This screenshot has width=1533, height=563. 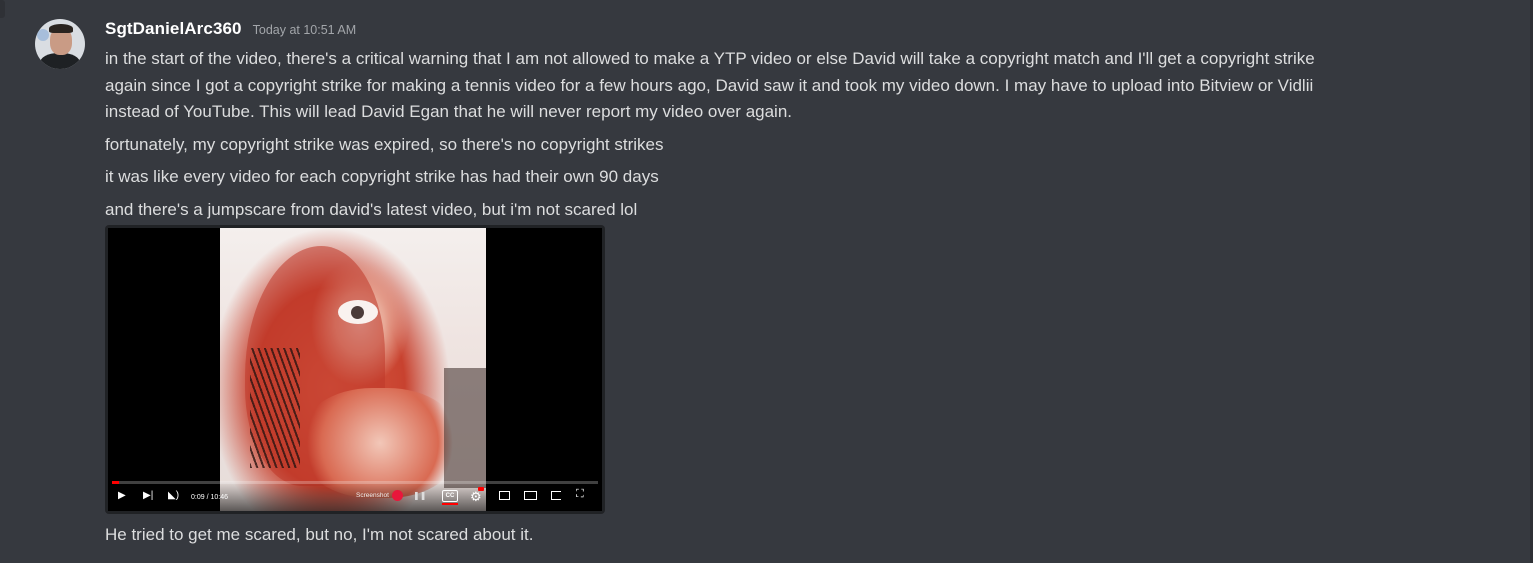 I want to click on progress-bar, so click(x=355, y=482).